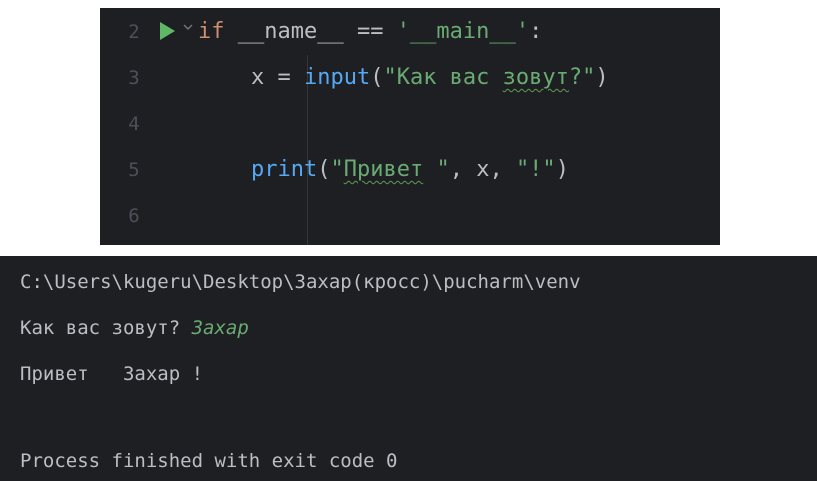 The image size is (817, 481). I want to click on code-token: ?", so click(582, 77).